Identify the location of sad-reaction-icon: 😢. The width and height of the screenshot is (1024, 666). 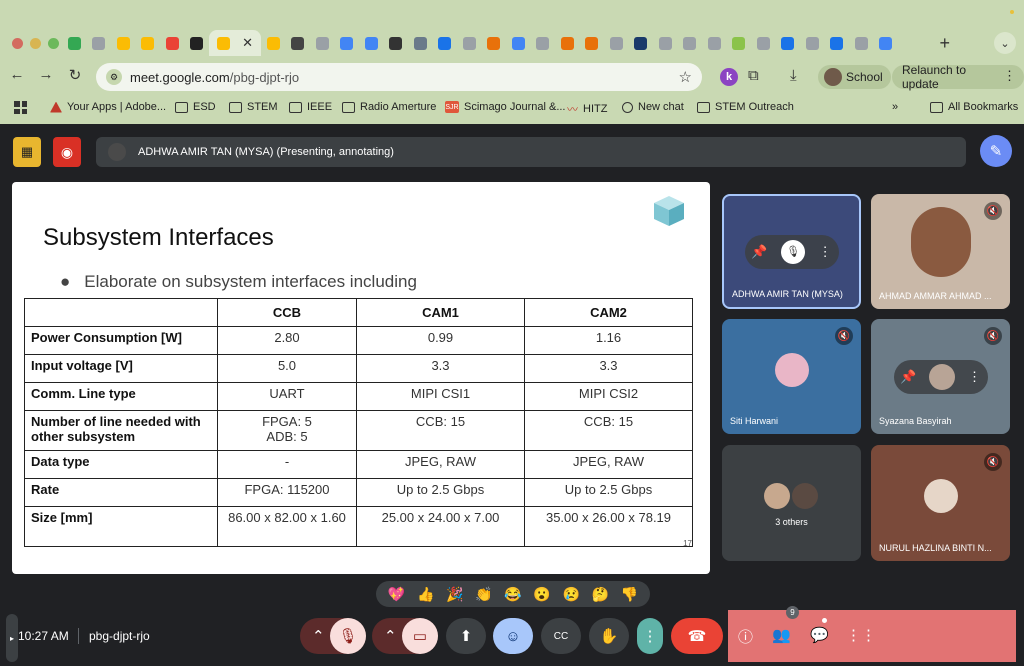
(570, 594).